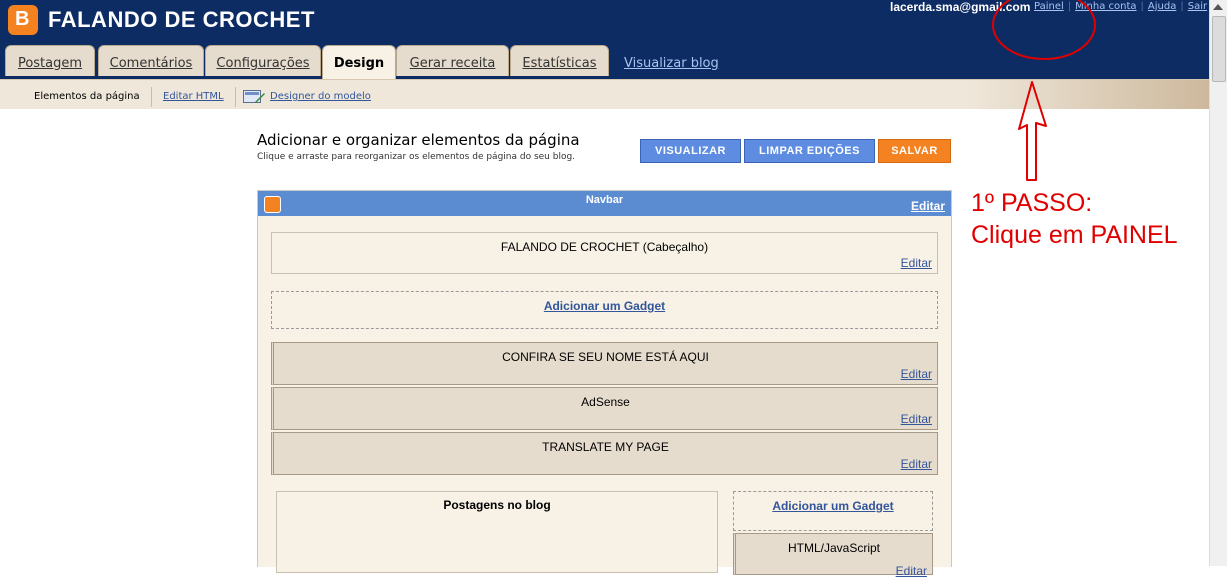  Describe the element at coordinates (1219, 49) in the screenshot. I see `scrollbar-thumb` at that location.